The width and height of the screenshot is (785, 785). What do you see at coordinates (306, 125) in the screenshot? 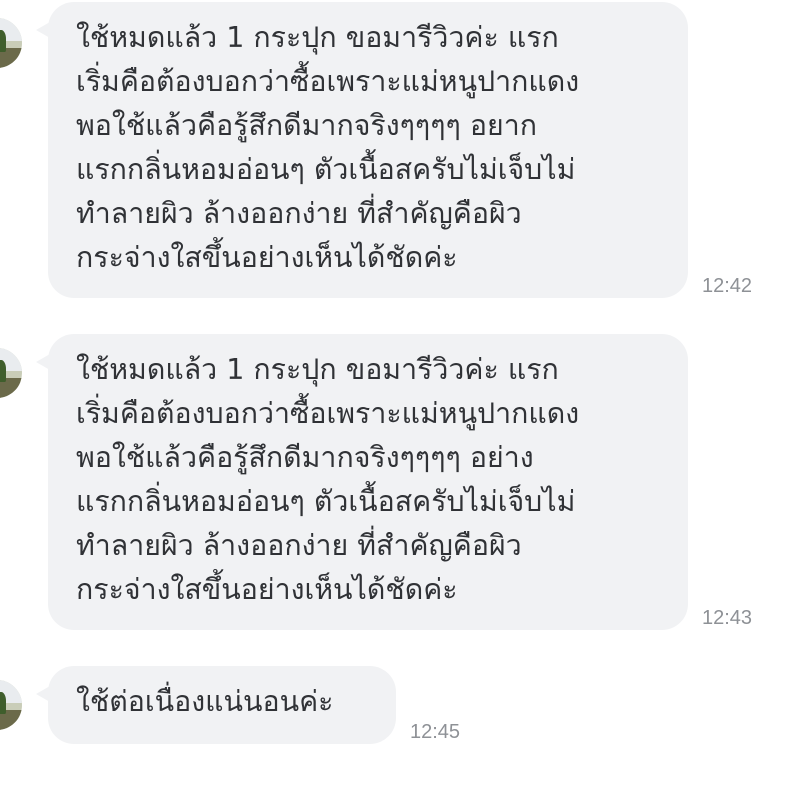
I see `message-line: พอใช้แล้วคือรู้สึกดีมากจริงๆๆๆๆ อยาก` at bounding box center [306, 125].